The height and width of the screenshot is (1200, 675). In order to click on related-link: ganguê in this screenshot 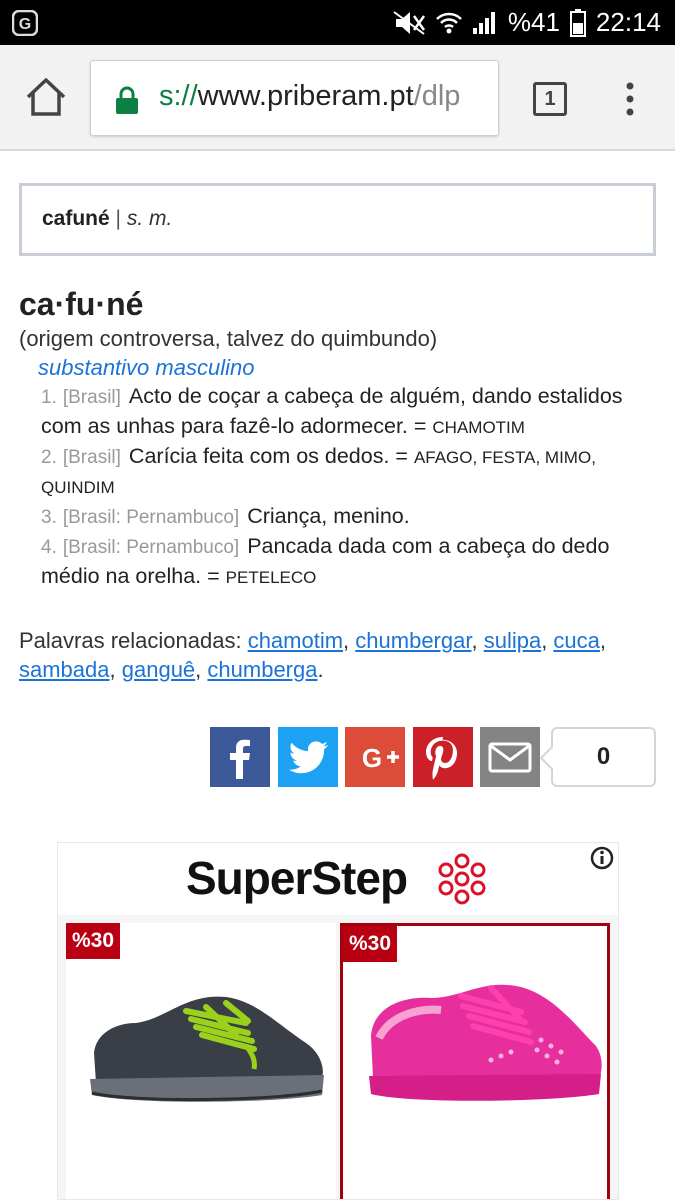, I will do `click(158, 669)`.